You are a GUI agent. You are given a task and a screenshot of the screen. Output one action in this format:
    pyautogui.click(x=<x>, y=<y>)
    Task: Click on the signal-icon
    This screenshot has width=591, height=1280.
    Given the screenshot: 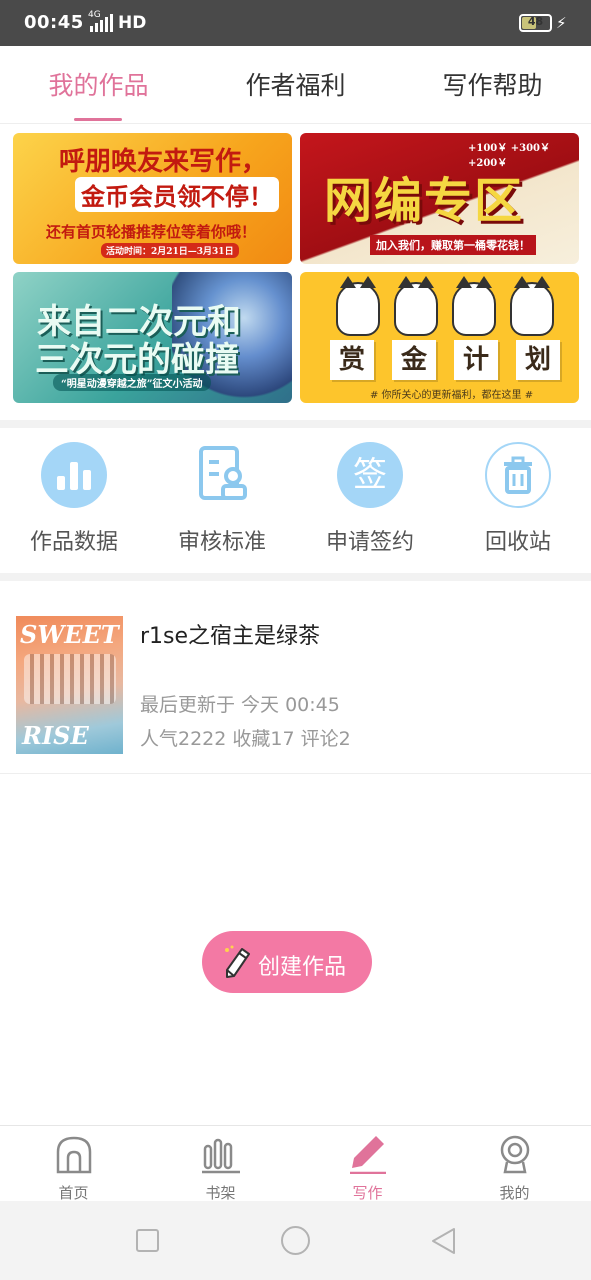 What is the action you would take?
    pyautogui.click(x=101, y=23)
    